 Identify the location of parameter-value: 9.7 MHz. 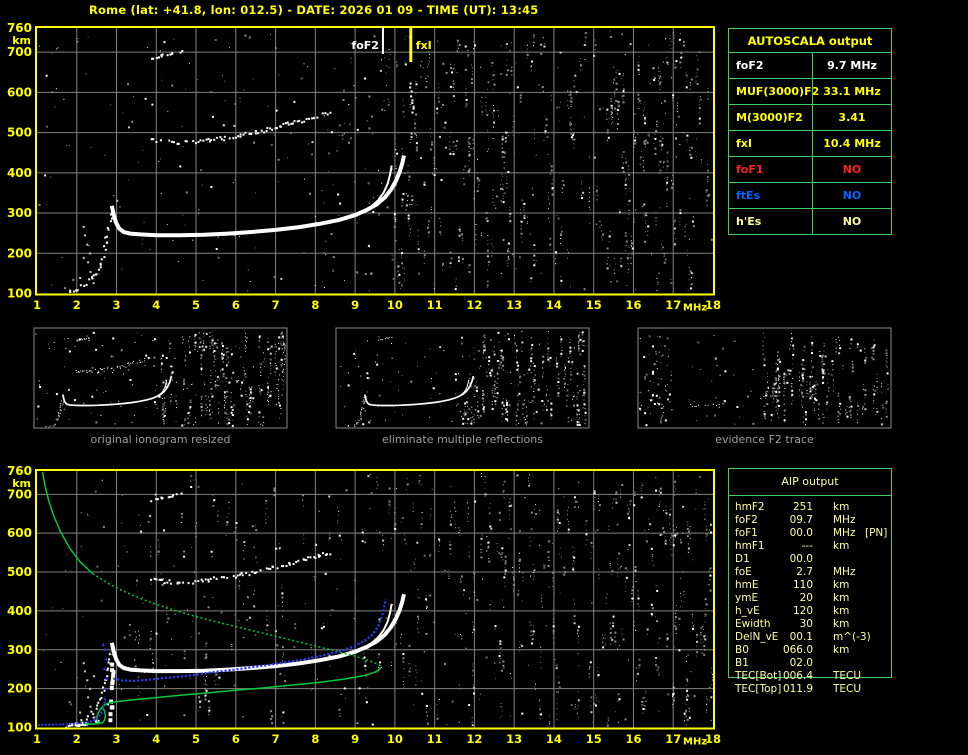
(851, 65).